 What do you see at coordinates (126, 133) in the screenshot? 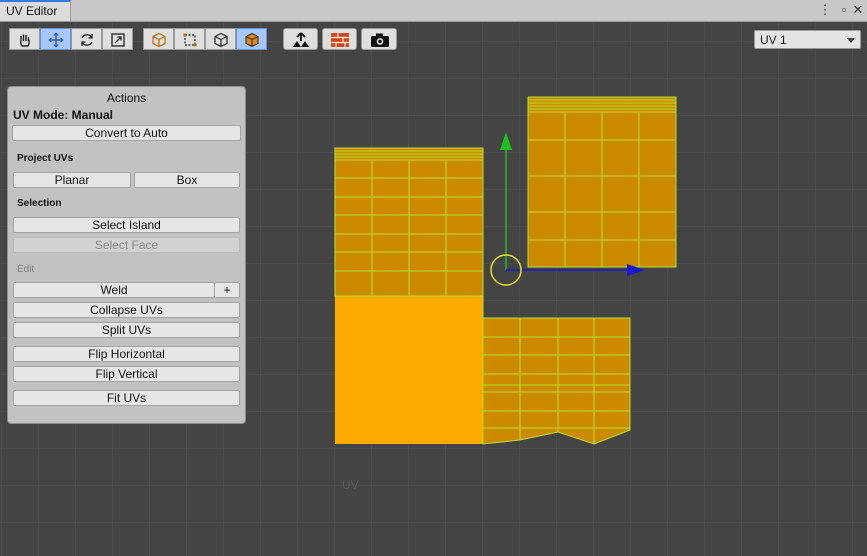
I see `convert-to-auto-button: Convert to Auto` at bounding box center [126, 133].